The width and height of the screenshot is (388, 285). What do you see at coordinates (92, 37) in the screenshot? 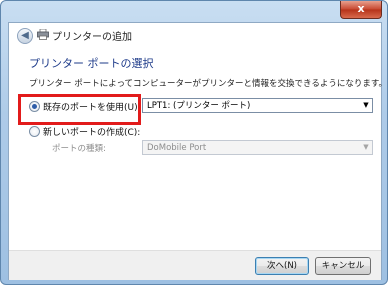
I see `window-title: プリンターの追加` at bounding box center [92, 37].